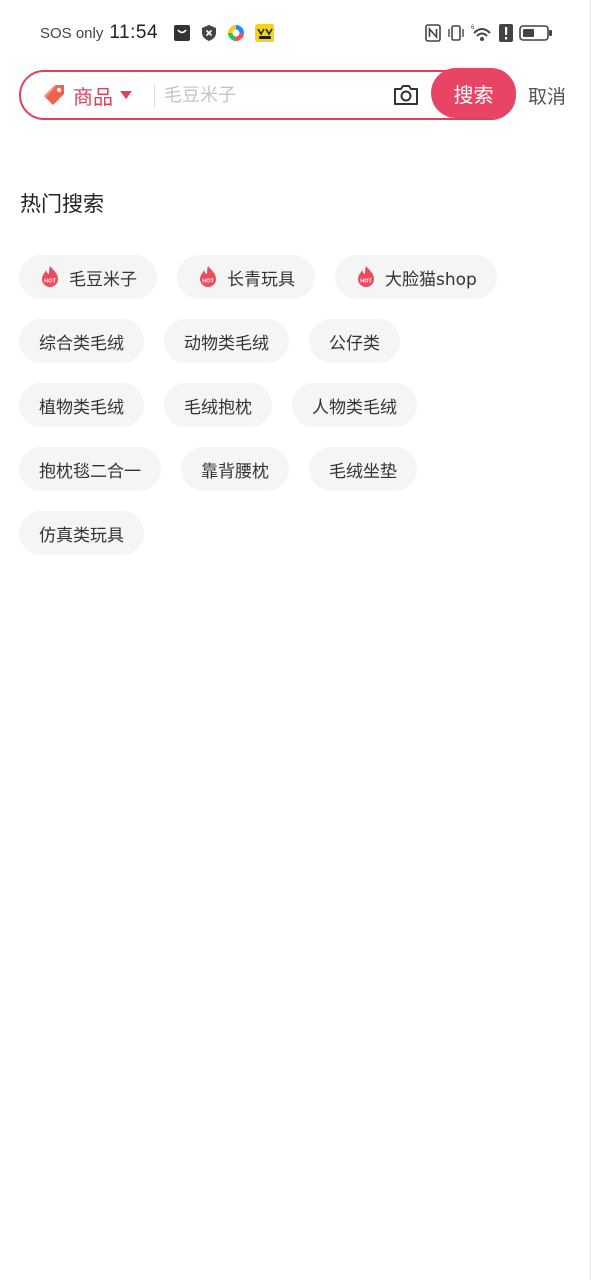 The height and width of the screenshot is (1280, 591). Describe the element at coordinates (54, 95) in the screenshot. I see `price-tag-icon` at that location.